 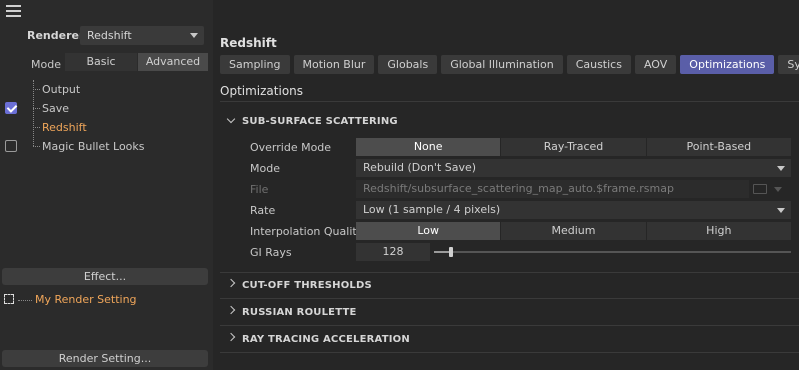 What do you see at coordinates (655, 64) in the screenshot?
I see `tab-aov: AOV` at bounding box center [655, 64].